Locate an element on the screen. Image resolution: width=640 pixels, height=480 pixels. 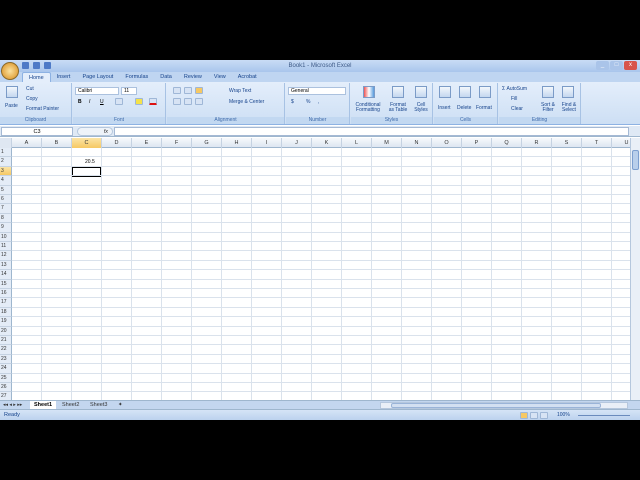
cell-styles-button: Cell Styles is located at coordinates (421, 108).